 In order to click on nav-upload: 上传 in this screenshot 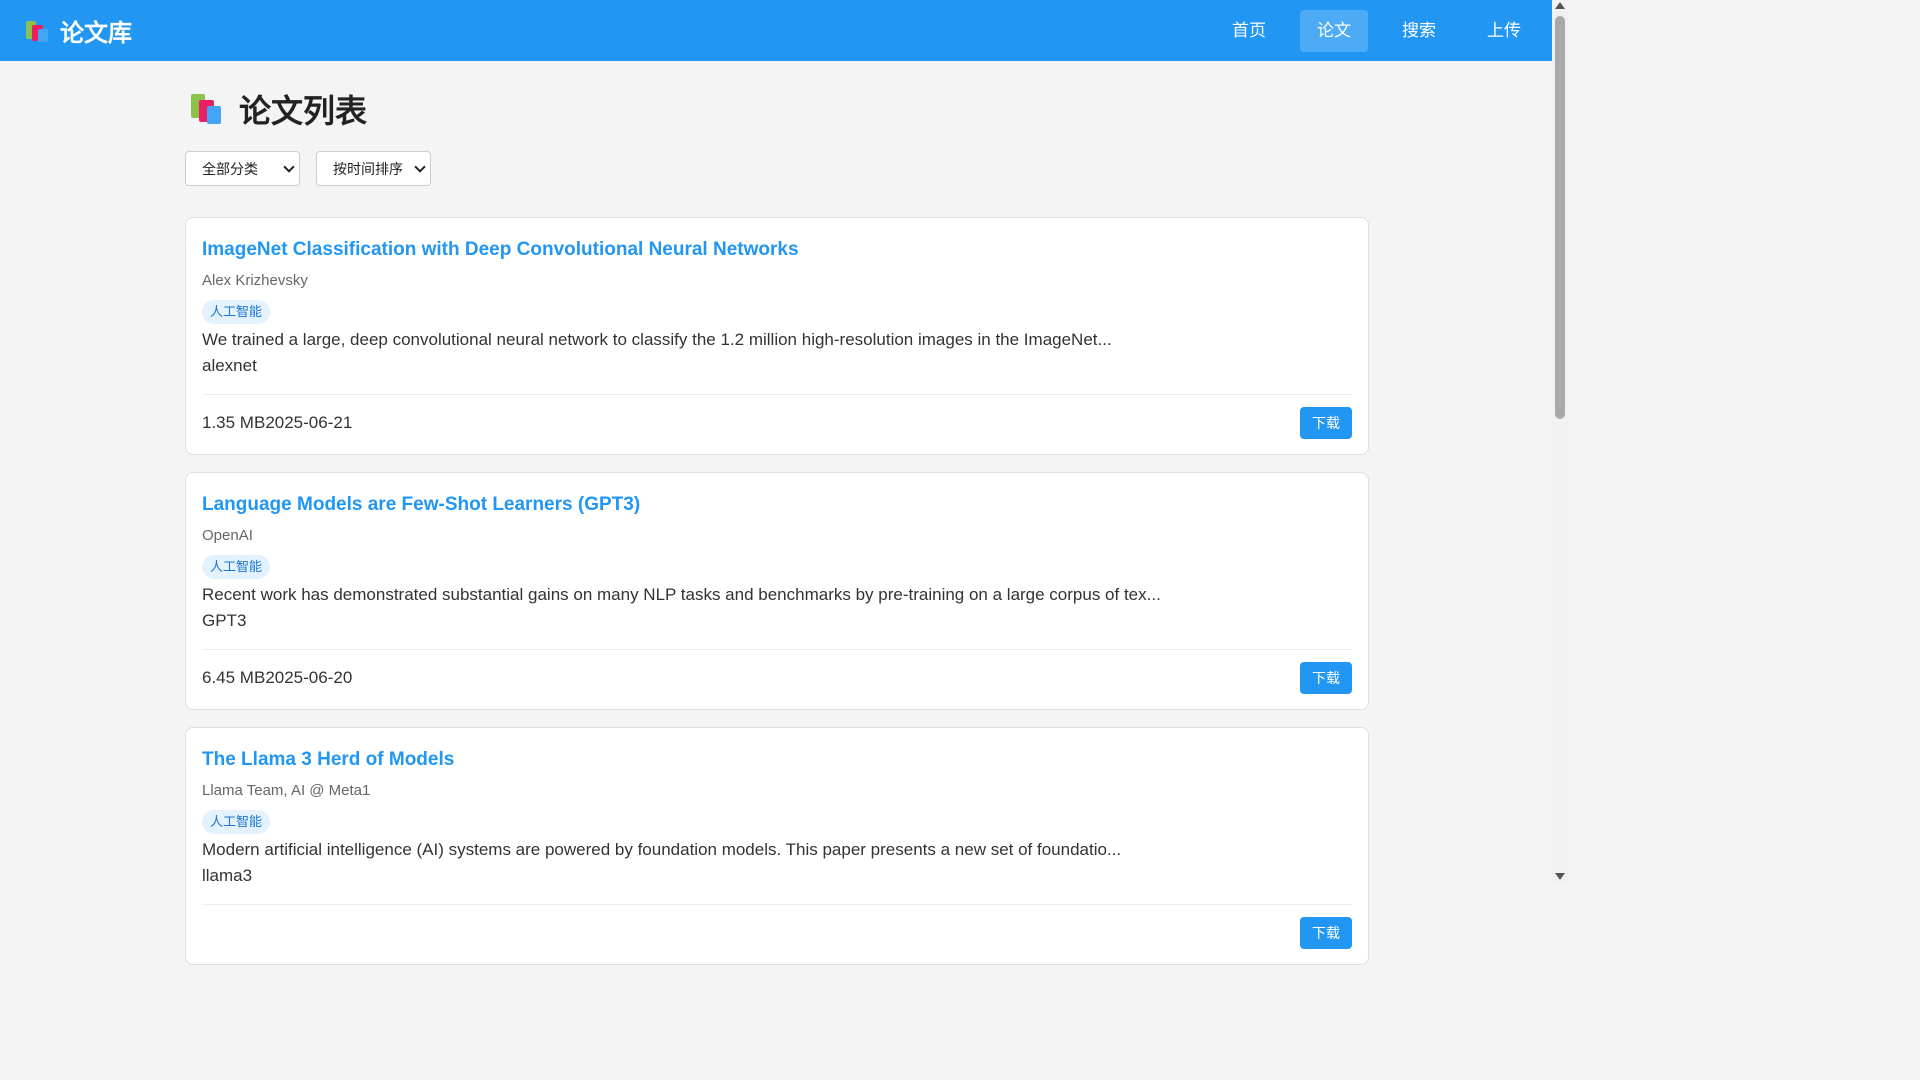, I will do `click(1504, 31)`.